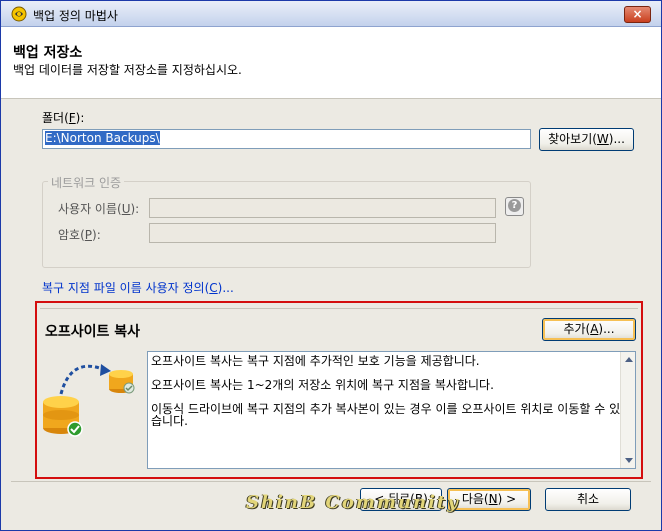 Image resolution: width=662 pixels, height=531 pixels. I want to click on browse-prefix: 찾아보기(, so click(572, 139).